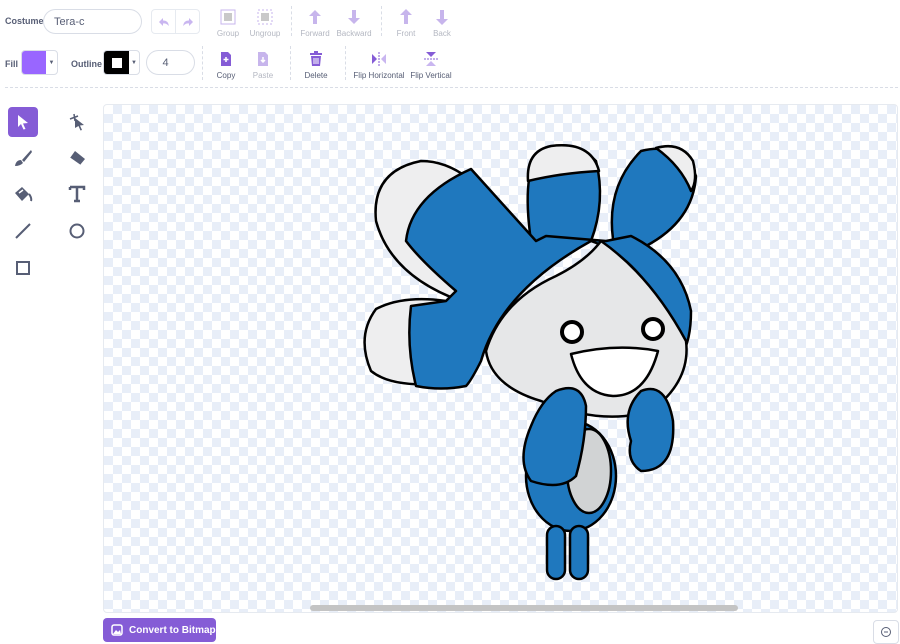 This screenshot has width=900, height=644. Describe the element at coordinates (170, 62) in the screenshot. I see `outline-width-input: 4` at that location.